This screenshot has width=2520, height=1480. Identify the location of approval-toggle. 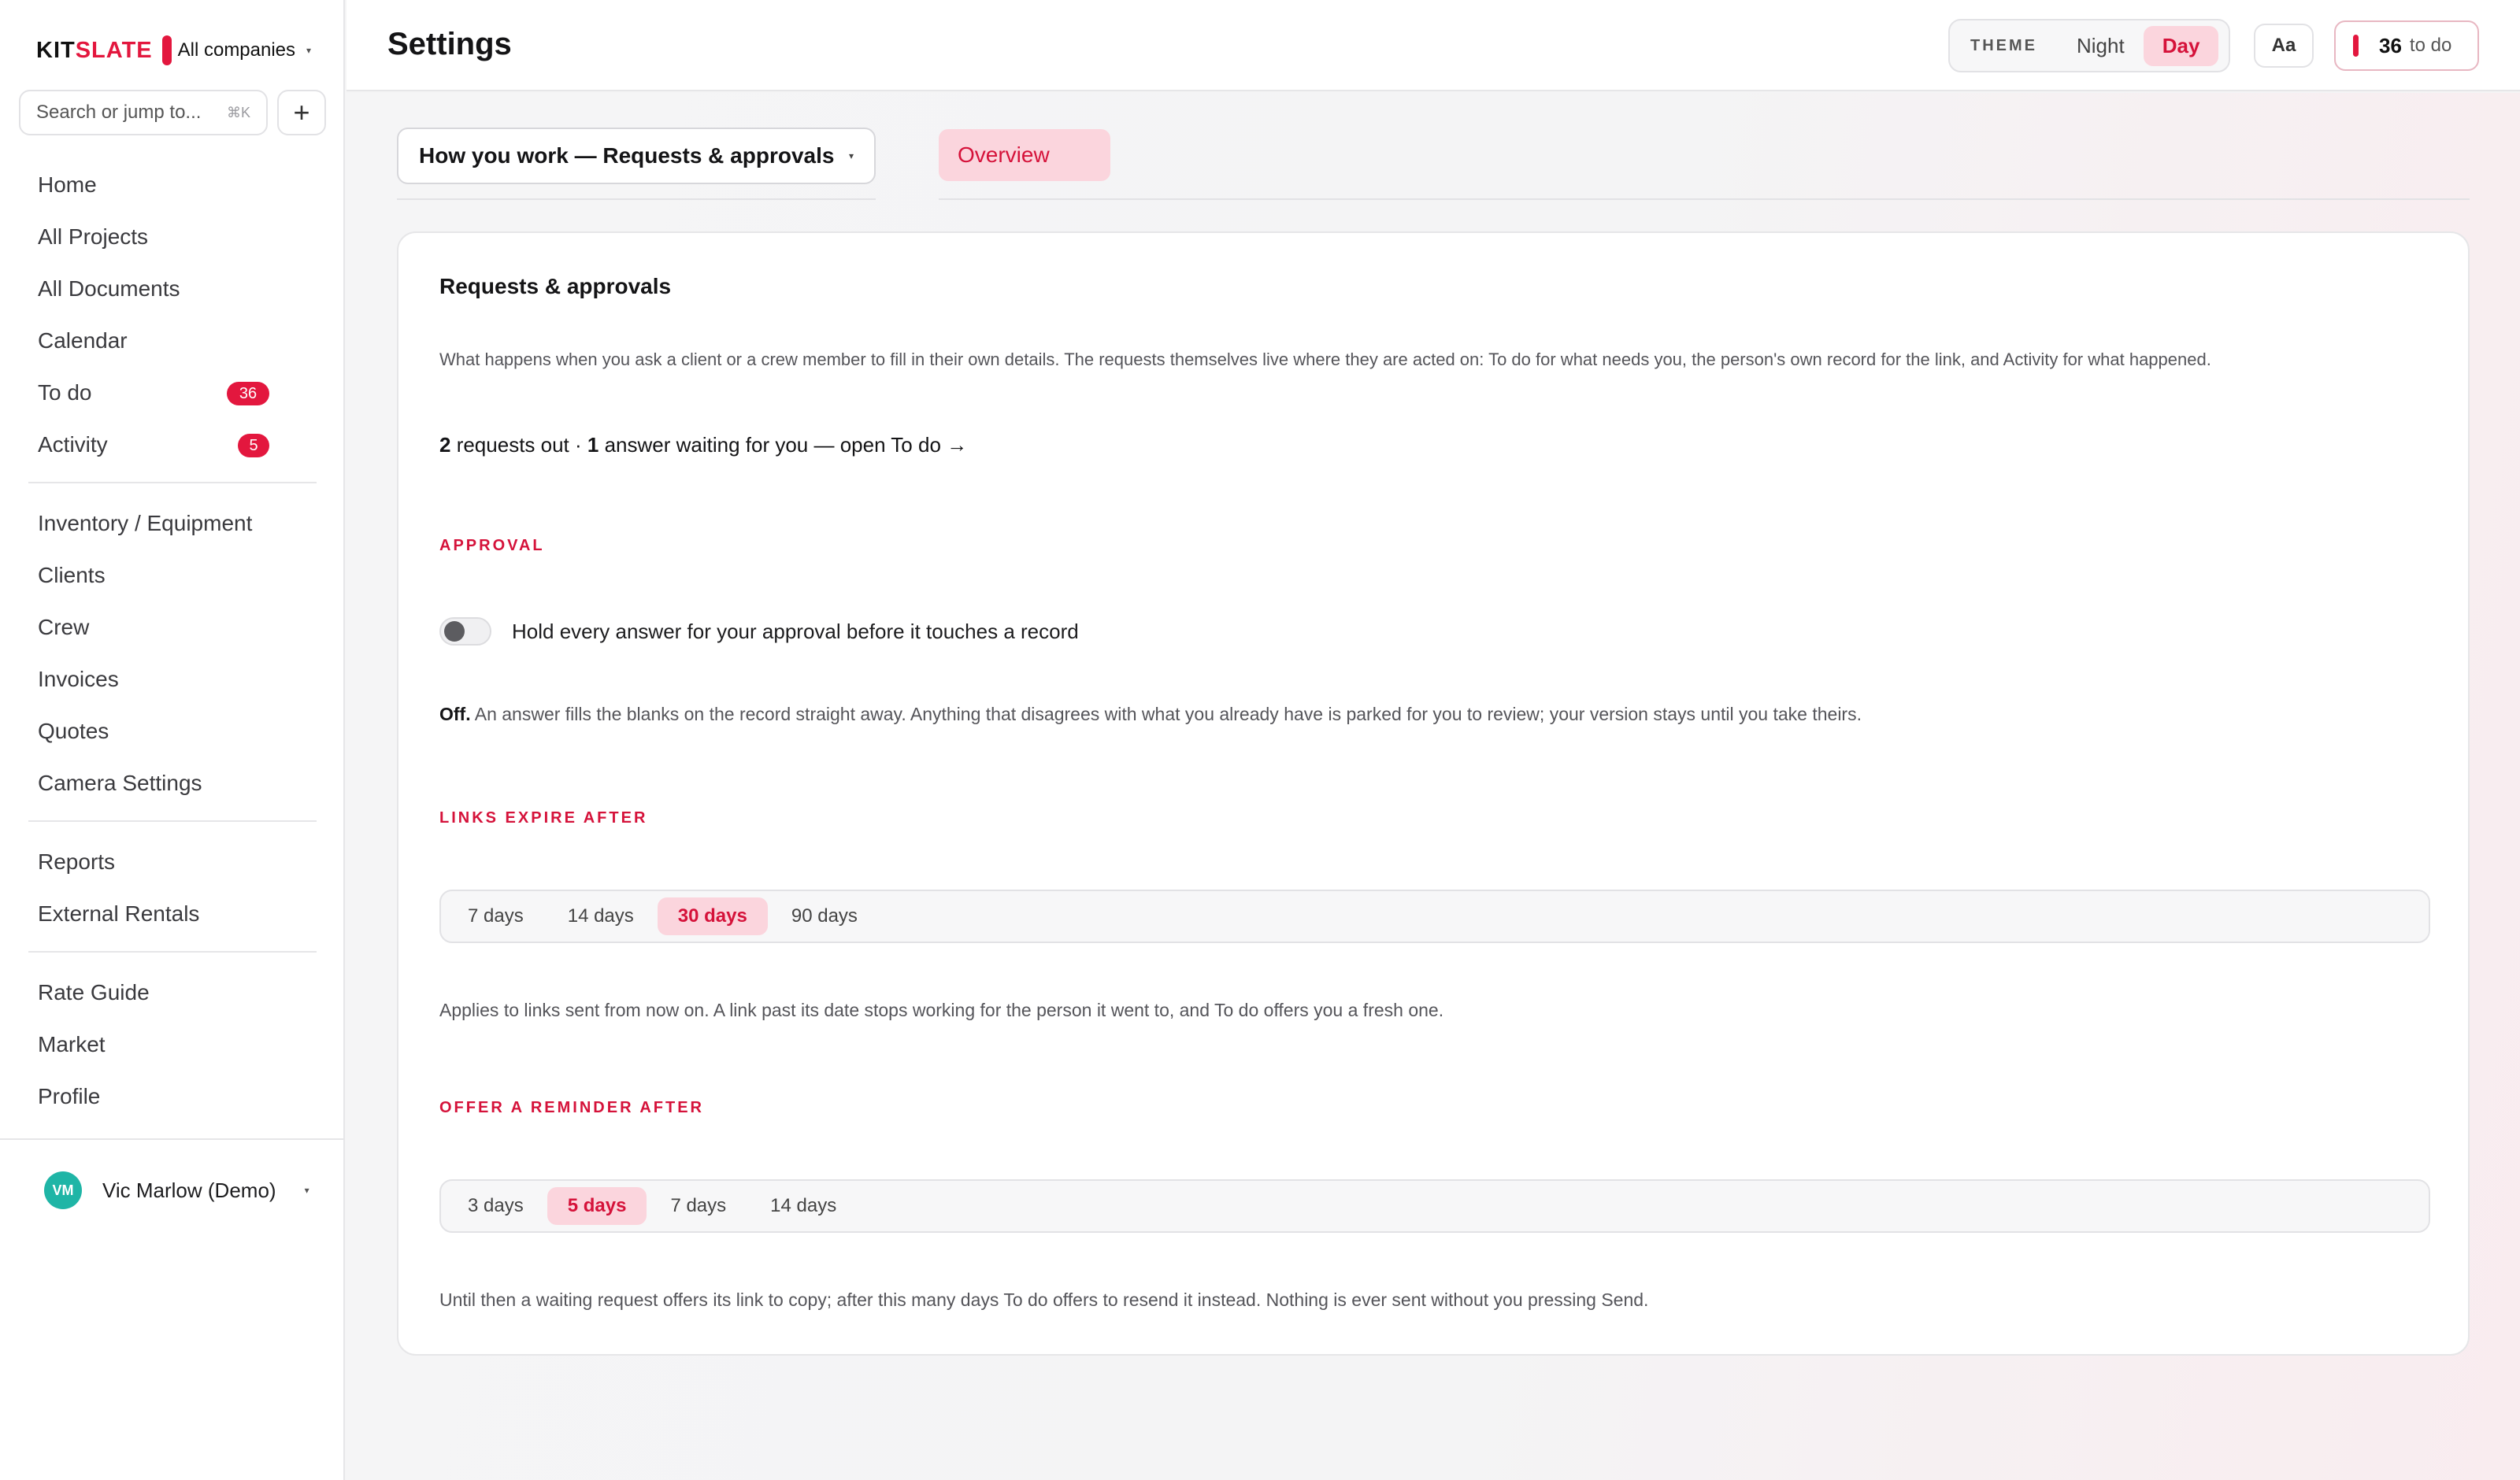
(465, 631).